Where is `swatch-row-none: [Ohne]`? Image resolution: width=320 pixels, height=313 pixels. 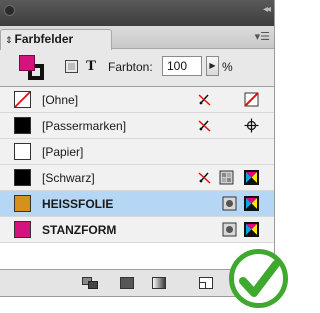
swatch-row-none: [Ohne] is located at coordinates (137, 100).